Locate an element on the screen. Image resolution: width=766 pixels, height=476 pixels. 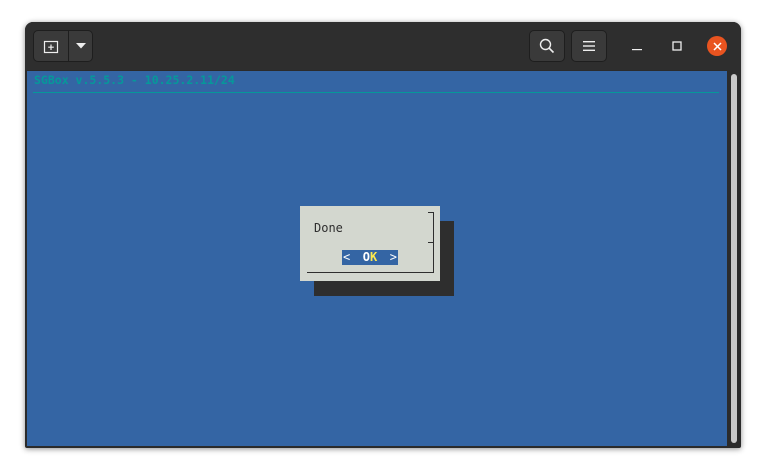
menu-button is located at coordinates (589, 46).